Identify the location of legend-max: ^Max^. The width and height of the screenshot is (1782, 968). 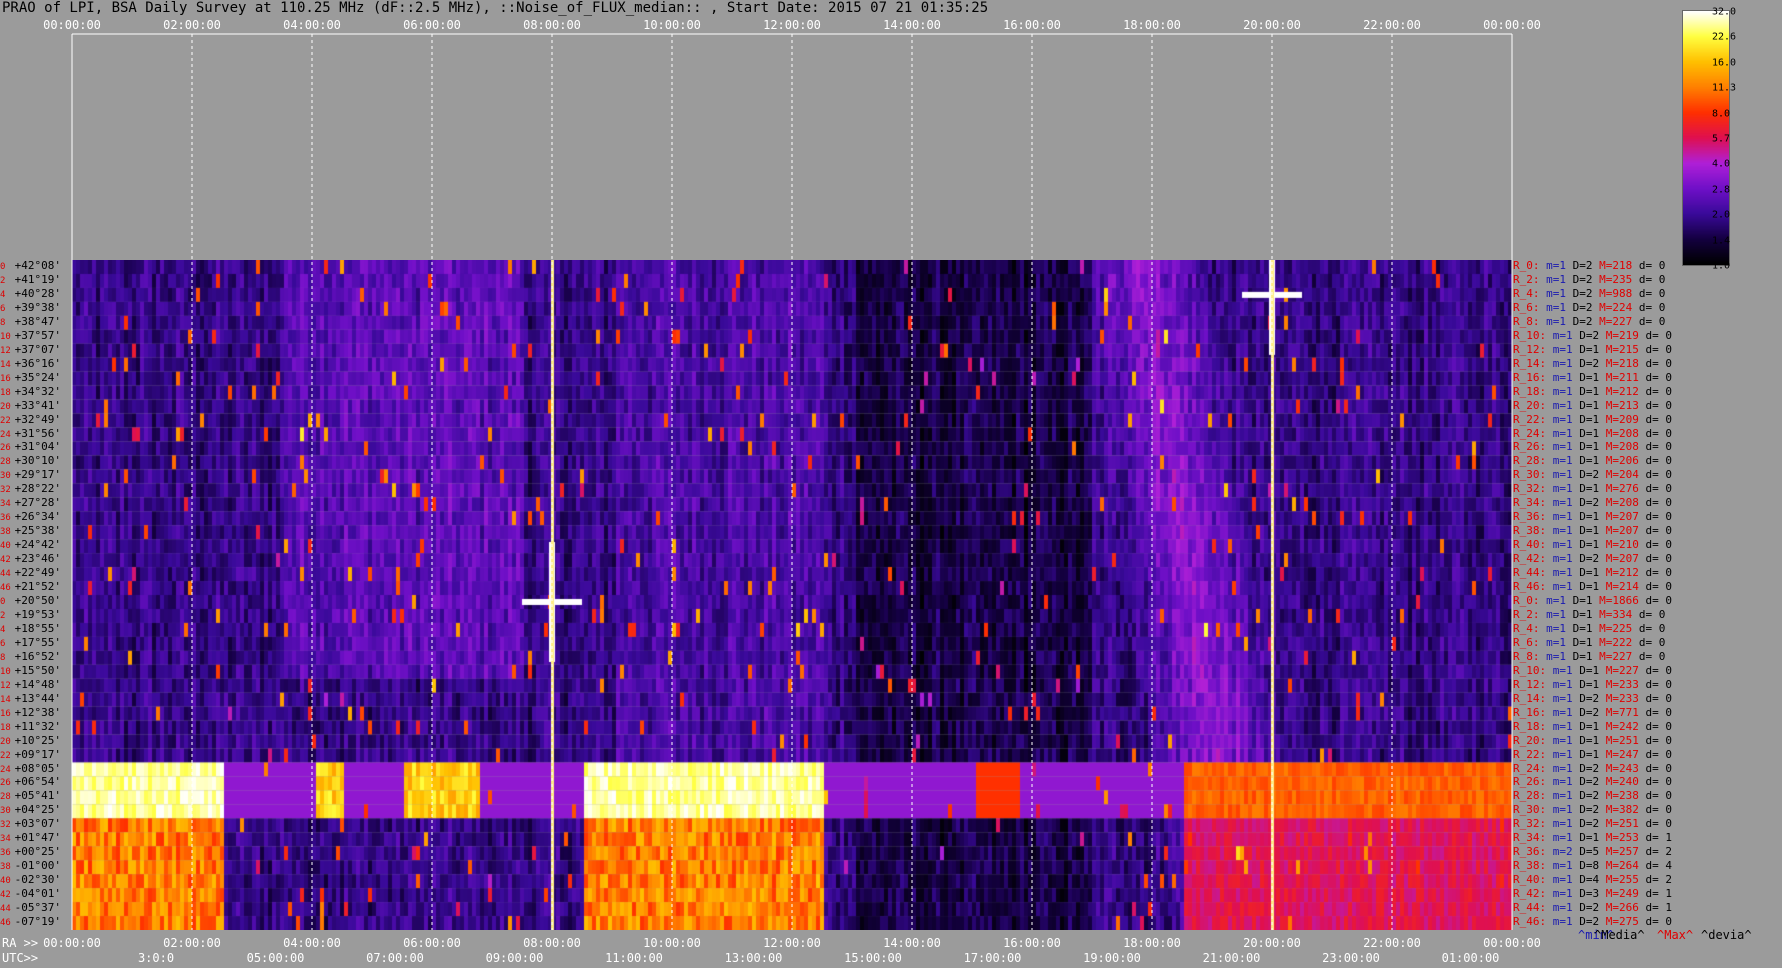
(1675, 935).